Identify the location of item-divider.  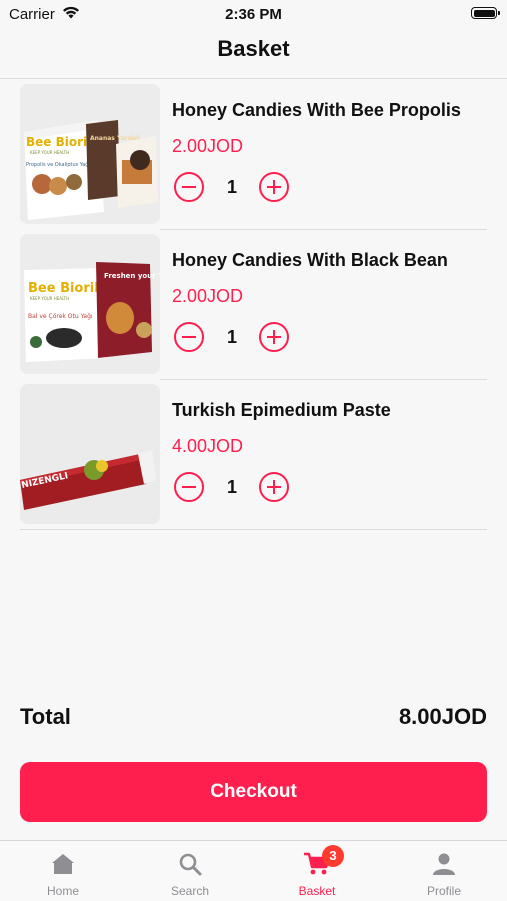
(253, 529).